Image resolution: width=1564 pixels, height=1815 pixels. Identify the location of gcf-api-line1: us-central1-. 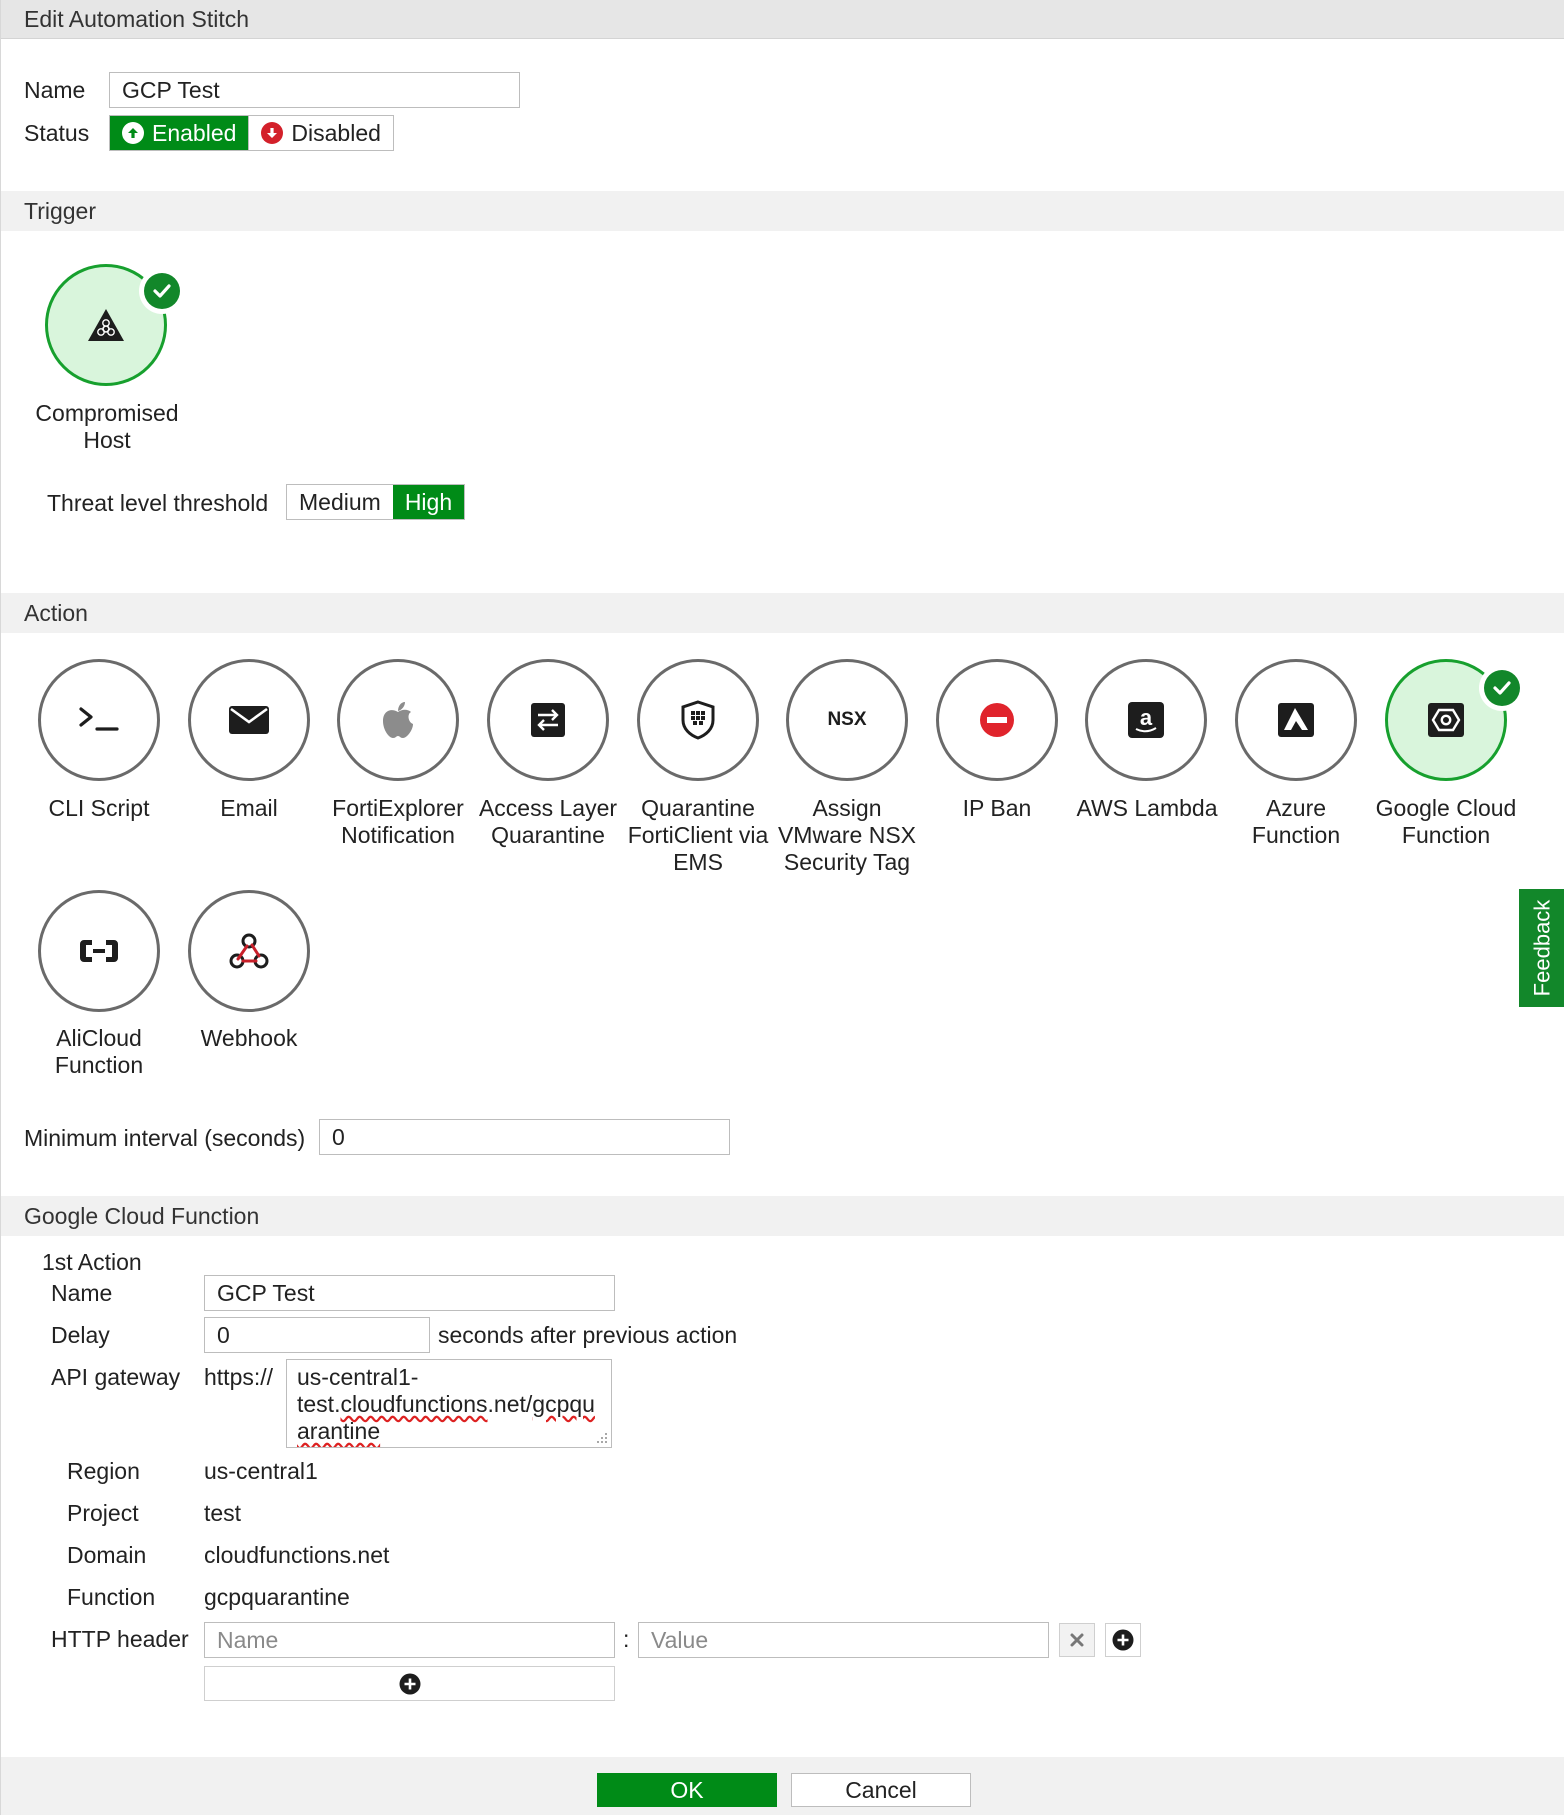
(358, 1377).